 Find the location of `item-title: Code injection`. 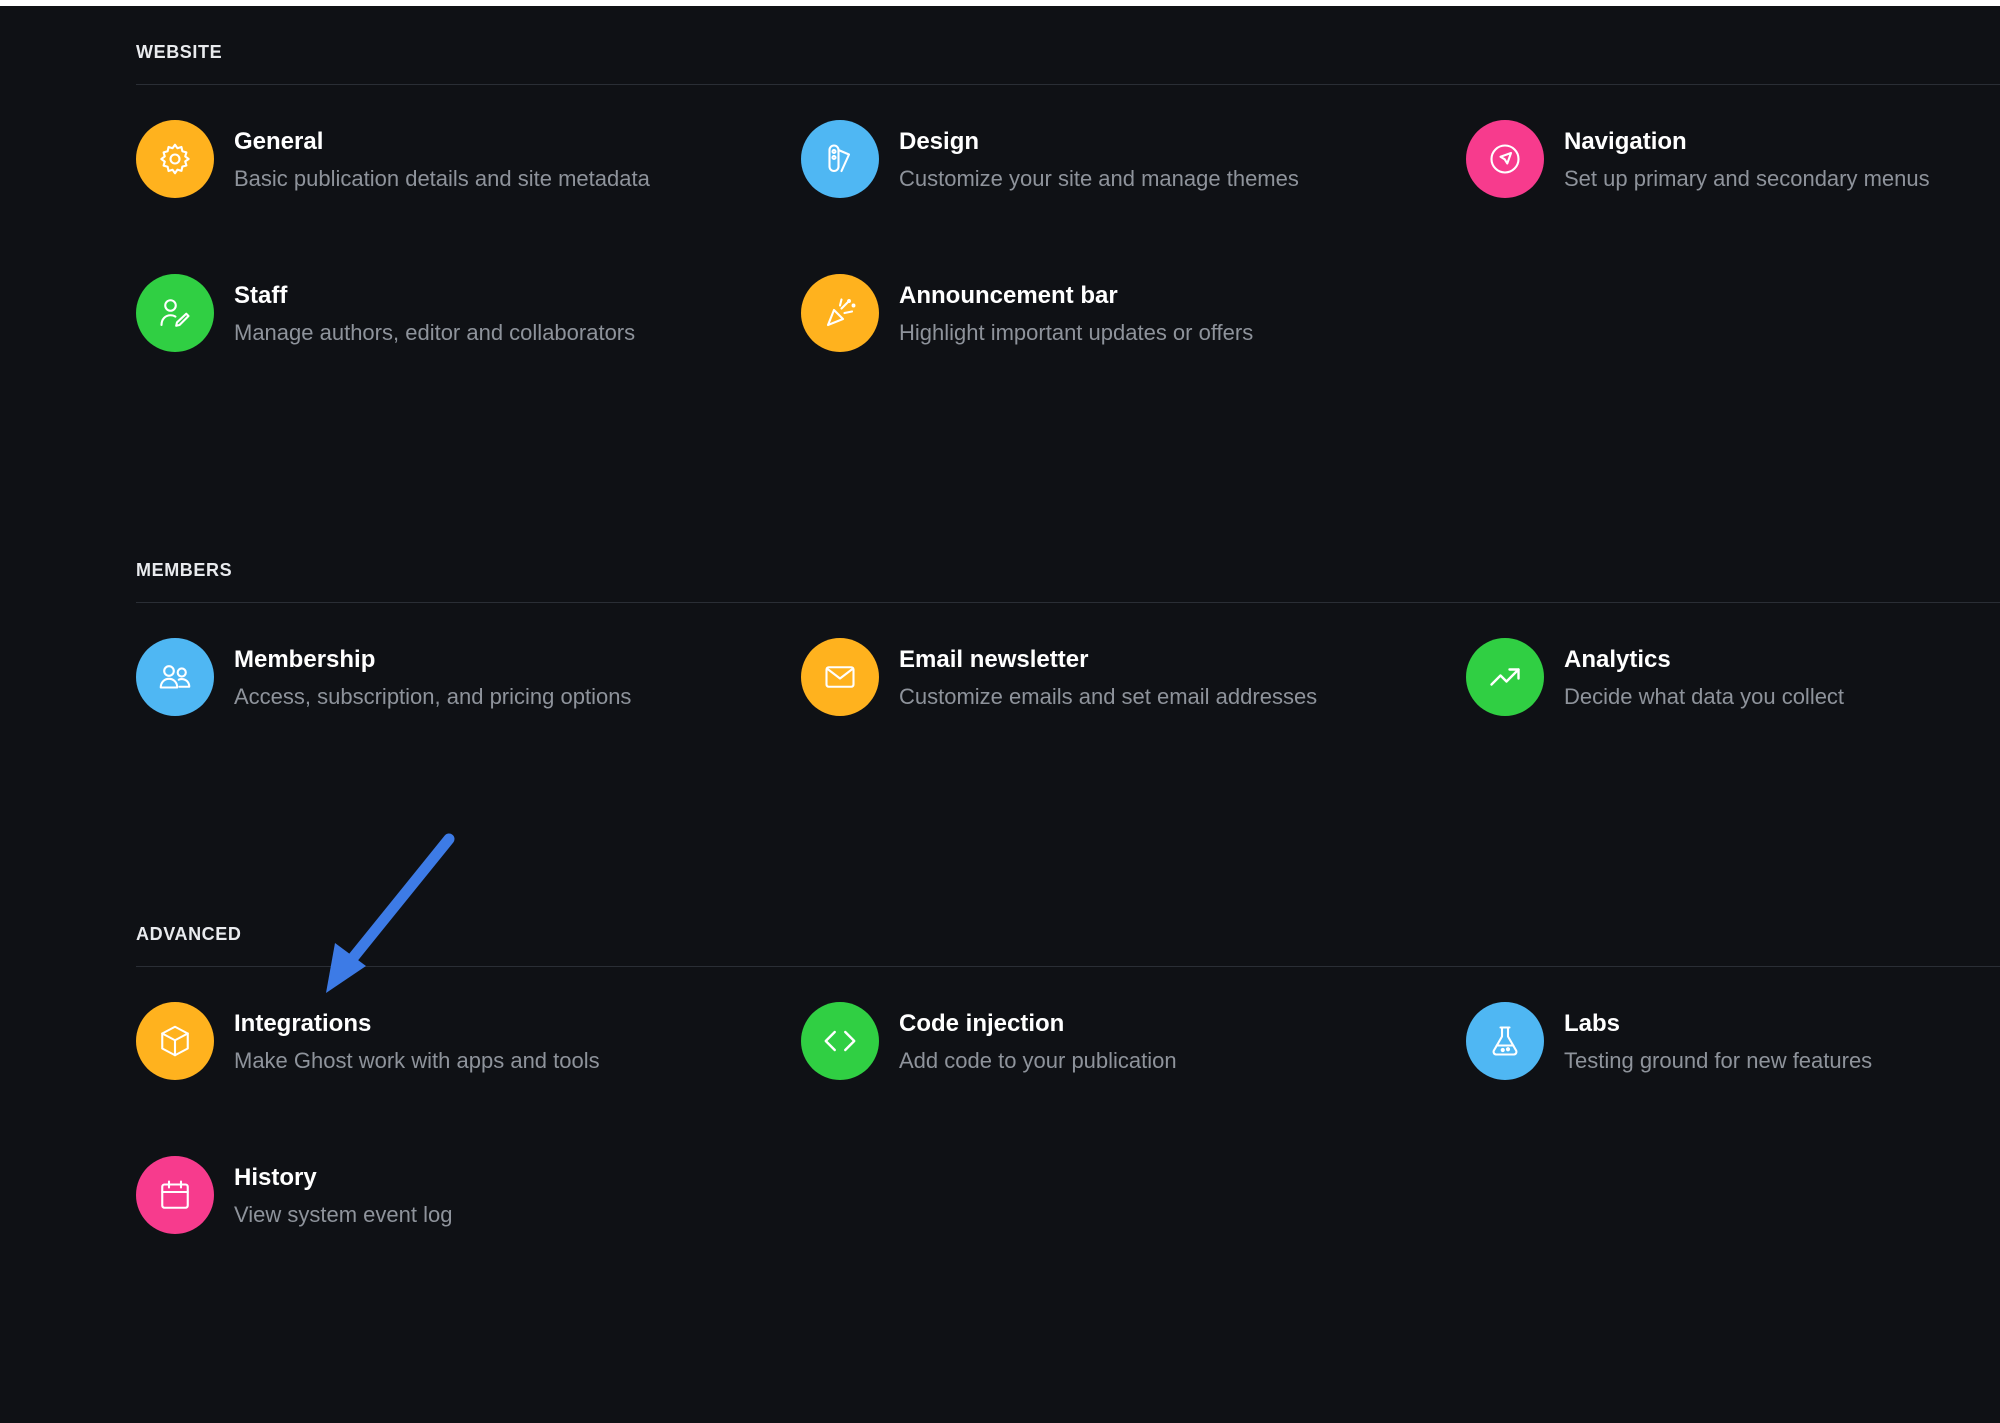

item-title: Code injection is located at coordinates (982, 1023).